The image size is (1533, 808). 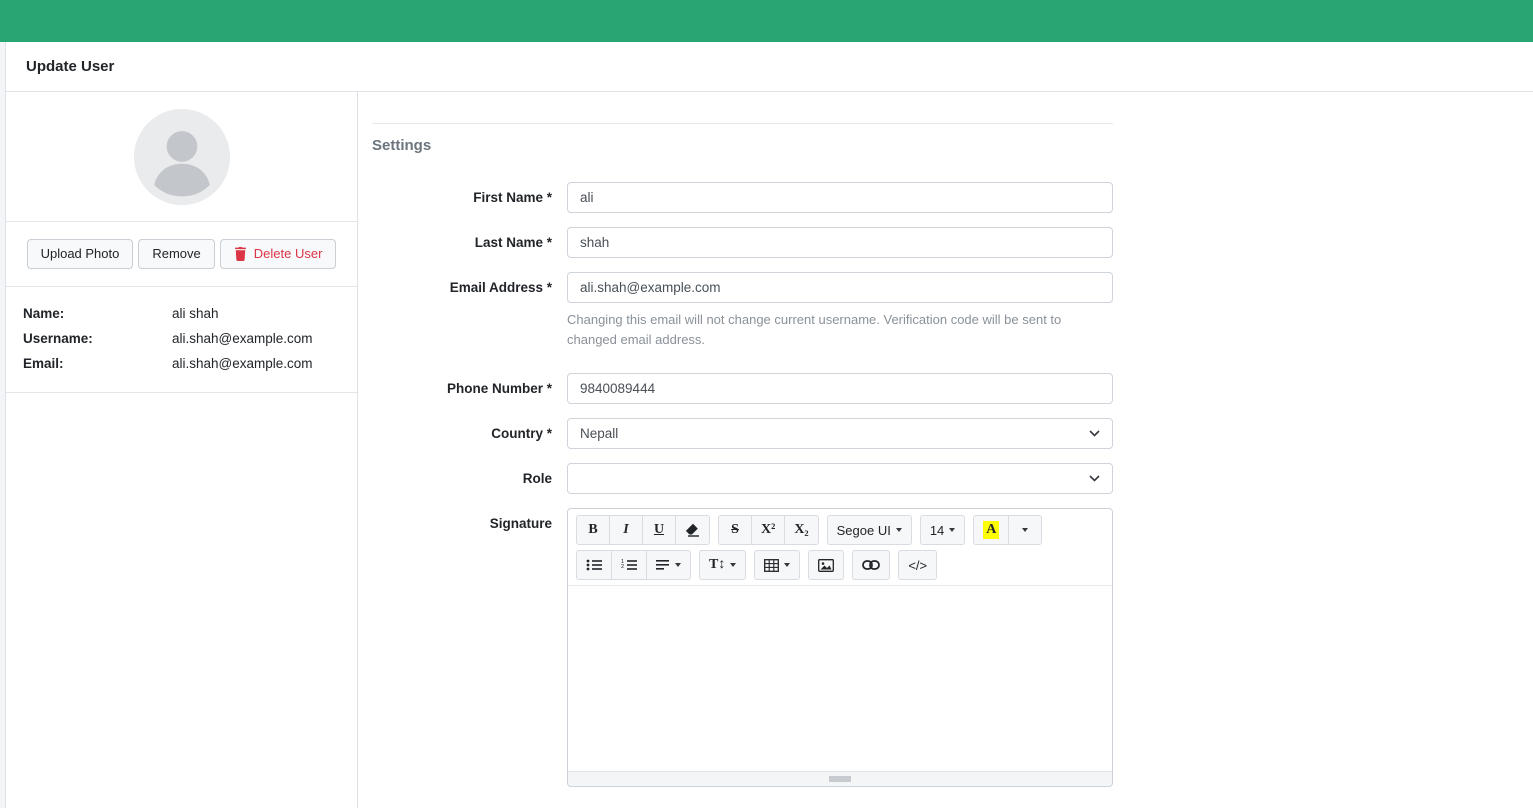 I want to click on color-button-group: A, so click(x=1008, y=530).